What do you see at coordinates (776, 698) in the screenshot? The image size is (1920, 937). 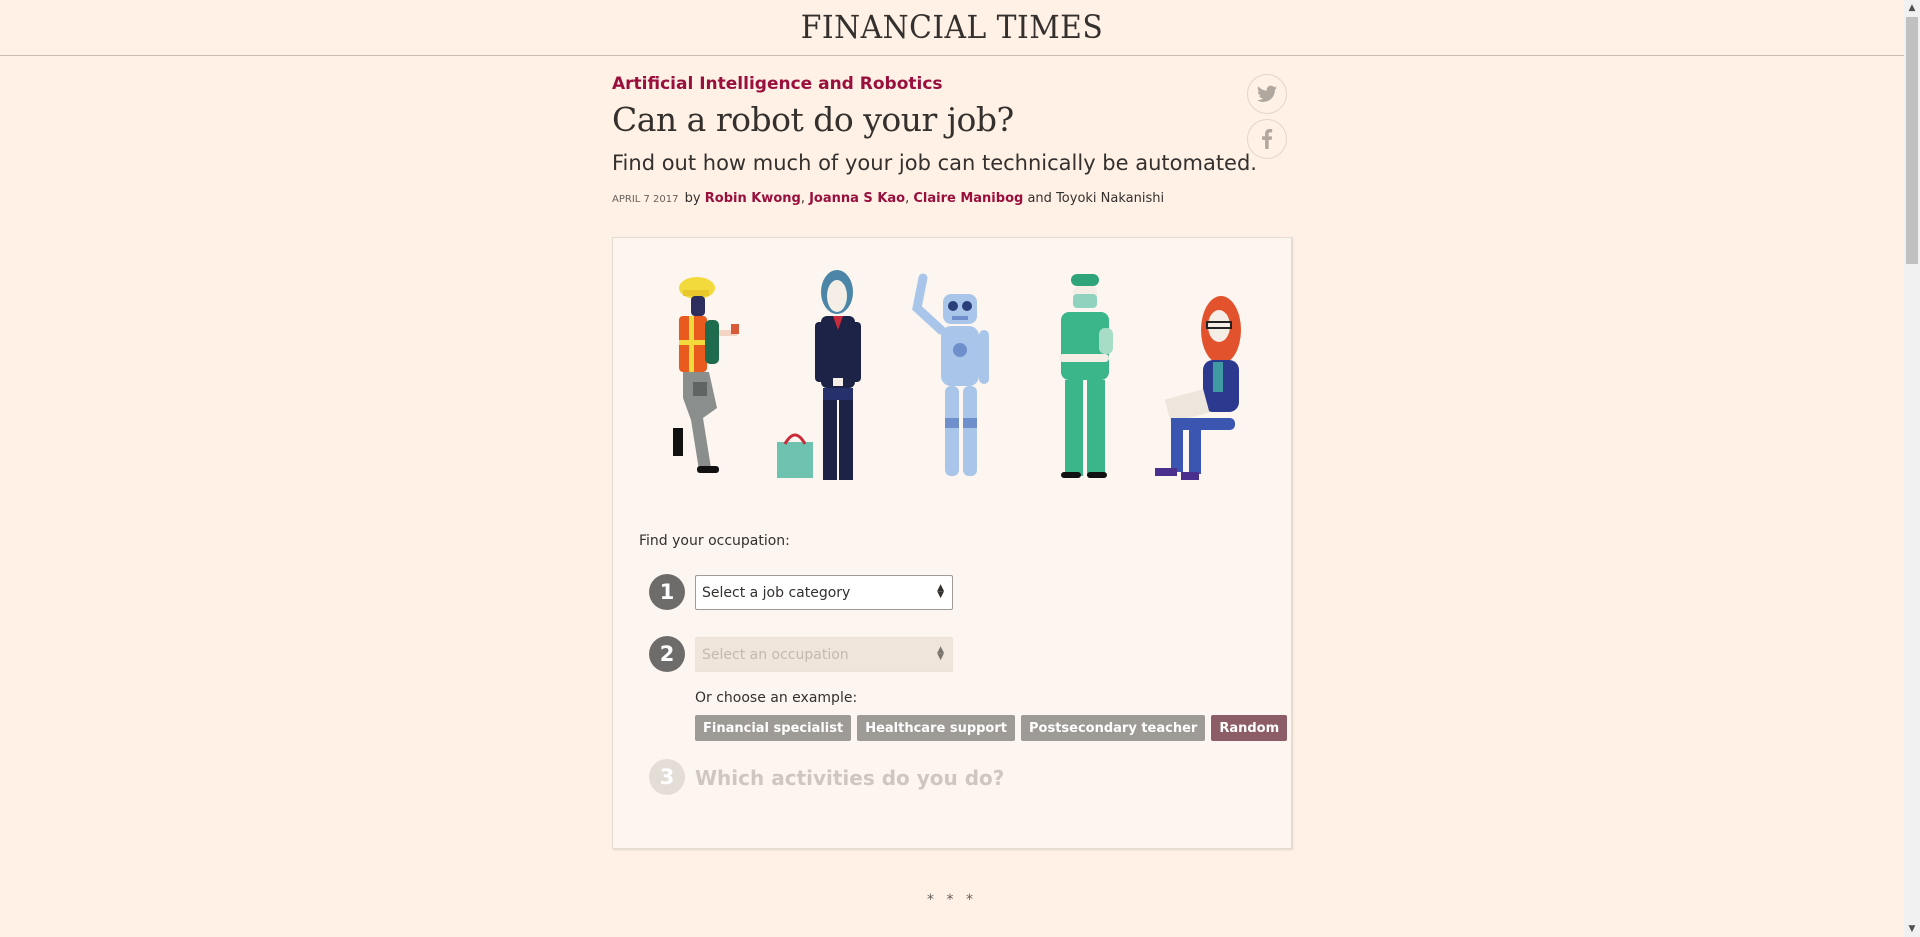 I see `example-label: Or choose an example:` at bounding box center [776, 698].